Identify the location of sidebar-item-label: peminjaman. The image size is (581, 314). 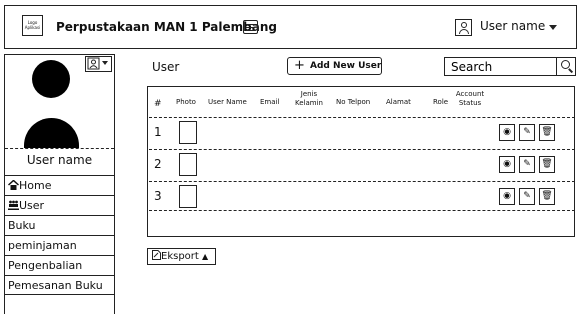
(42, 245).